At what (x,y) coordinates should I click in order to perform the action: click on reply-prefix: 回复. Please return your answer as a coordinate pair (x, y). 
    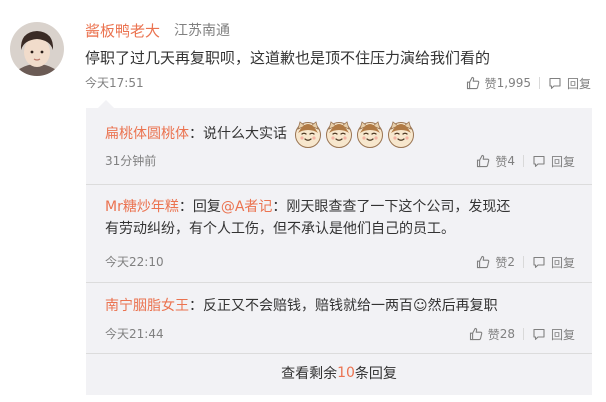
    Looking at the image, I should click on (206, 207).